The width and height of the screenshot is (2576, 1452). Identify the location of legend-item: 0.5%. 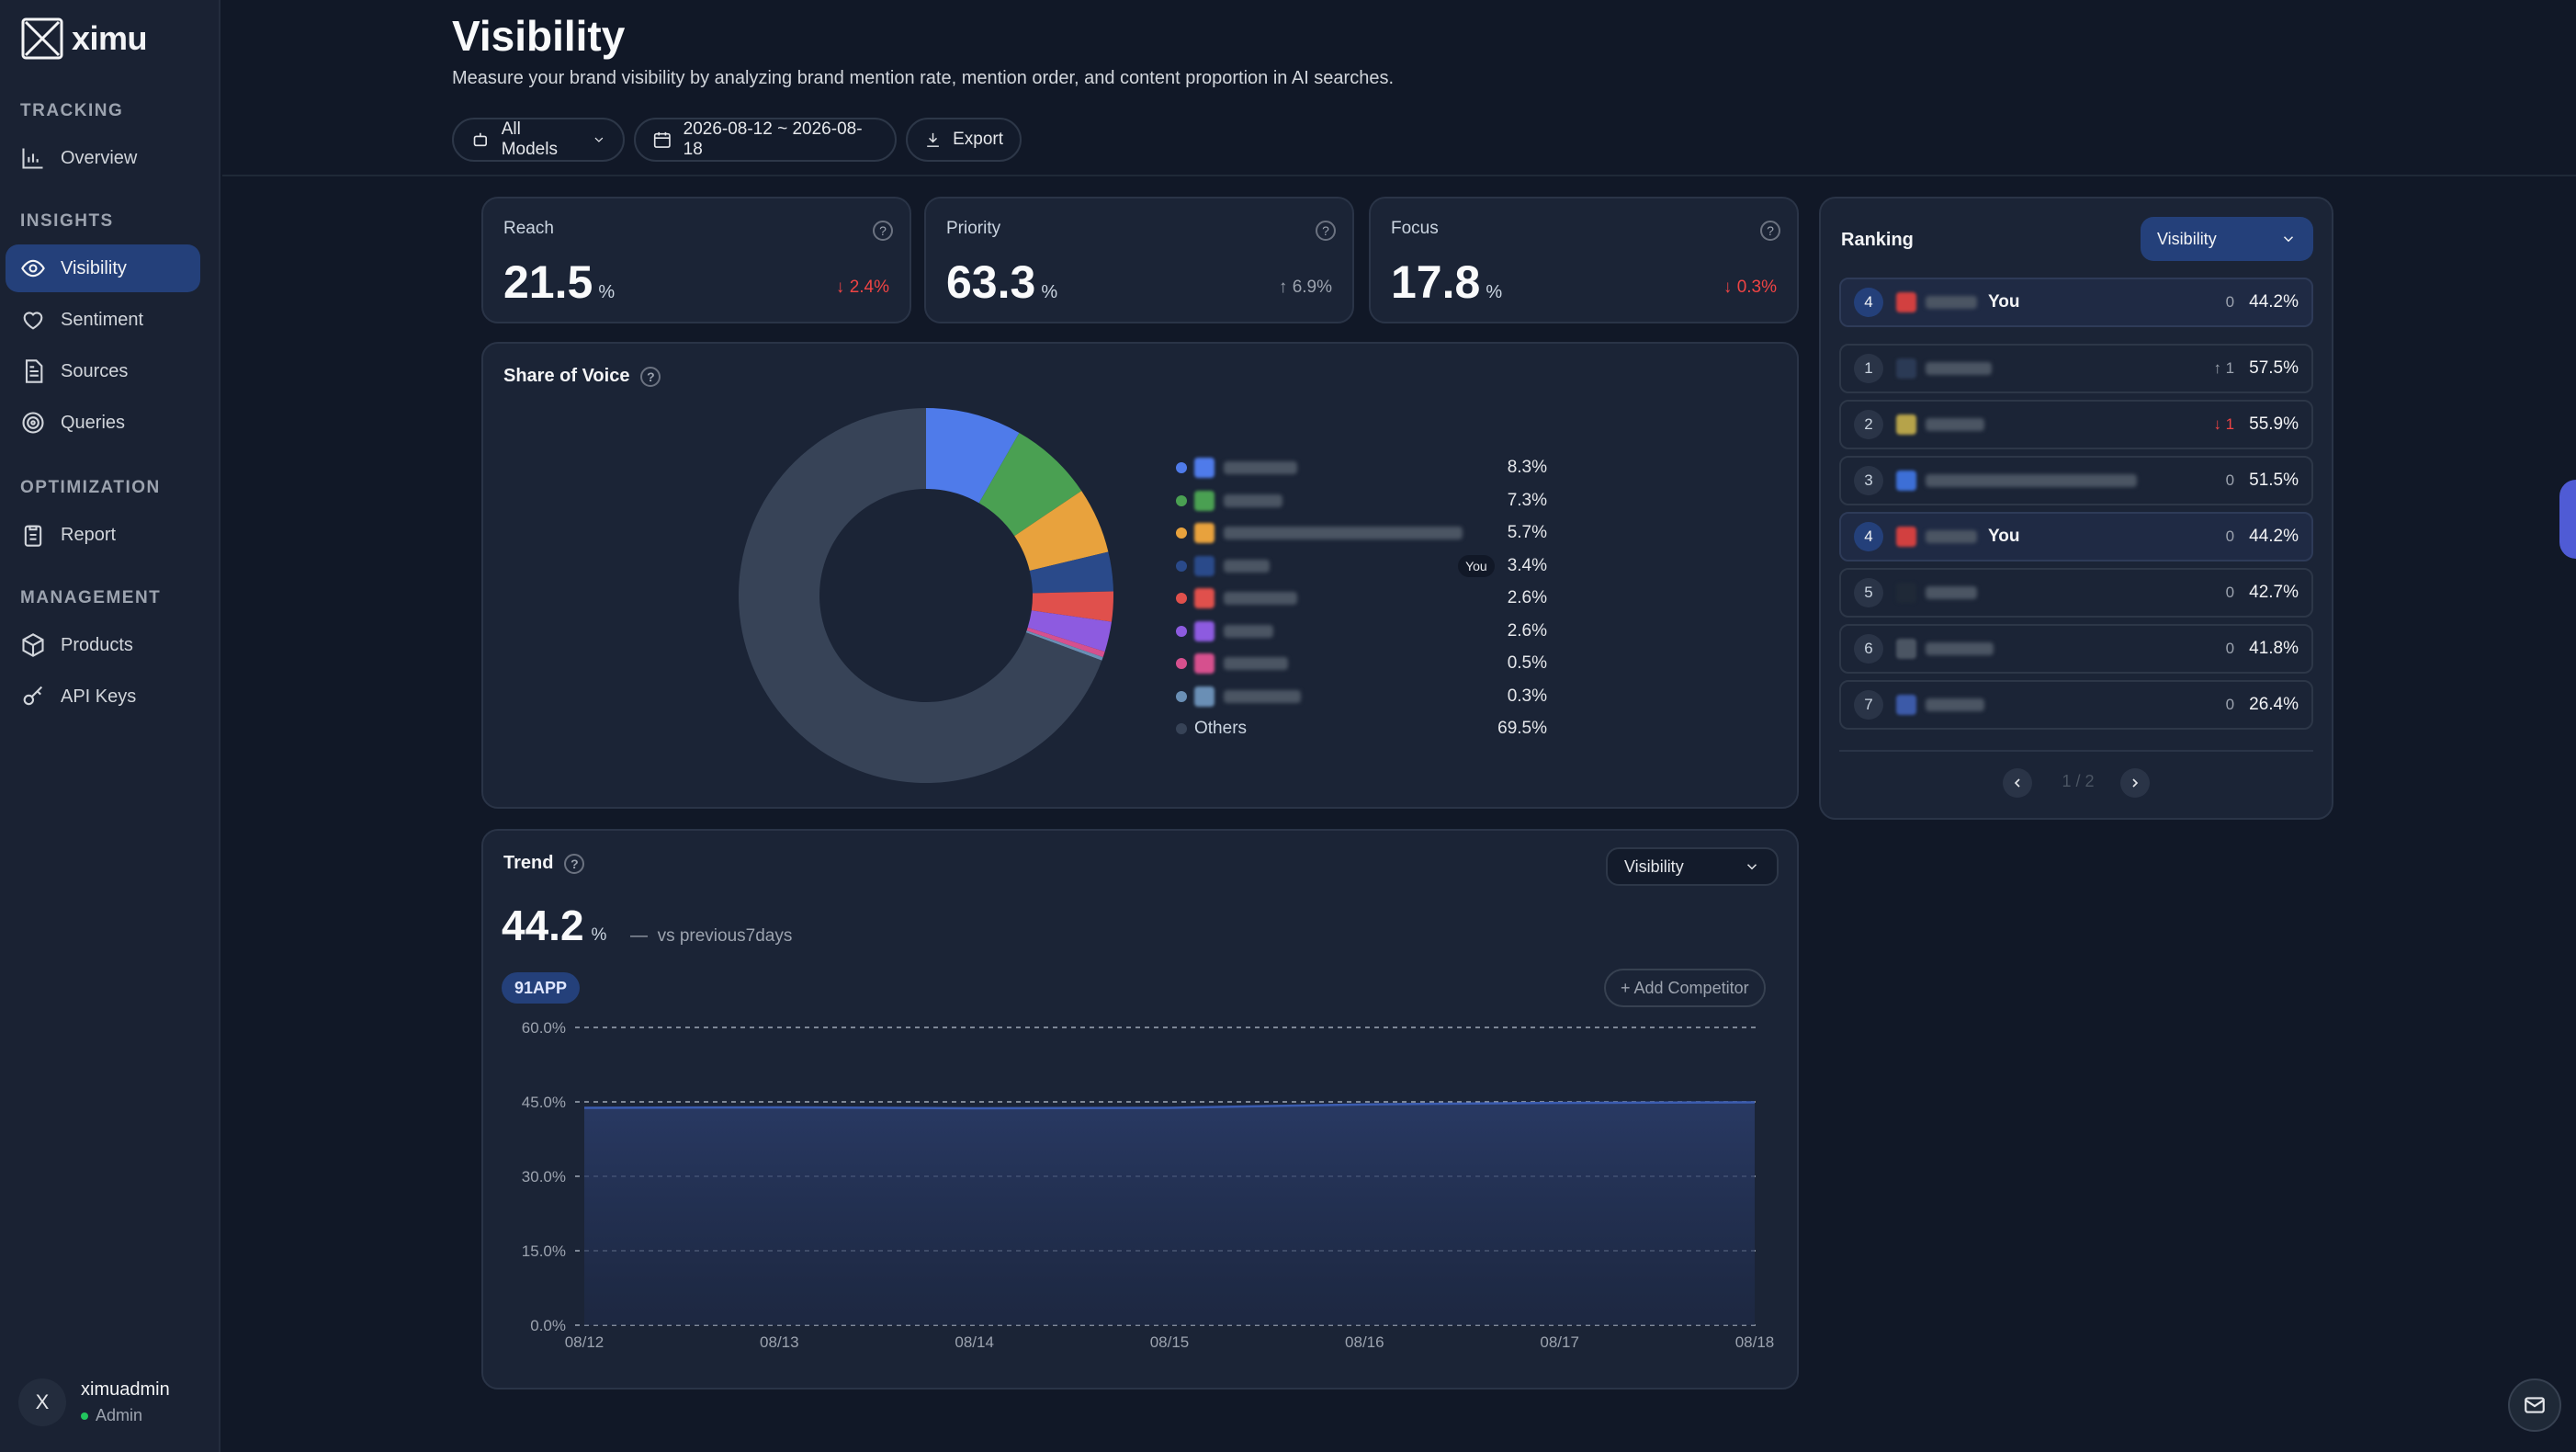
(1361, 663).